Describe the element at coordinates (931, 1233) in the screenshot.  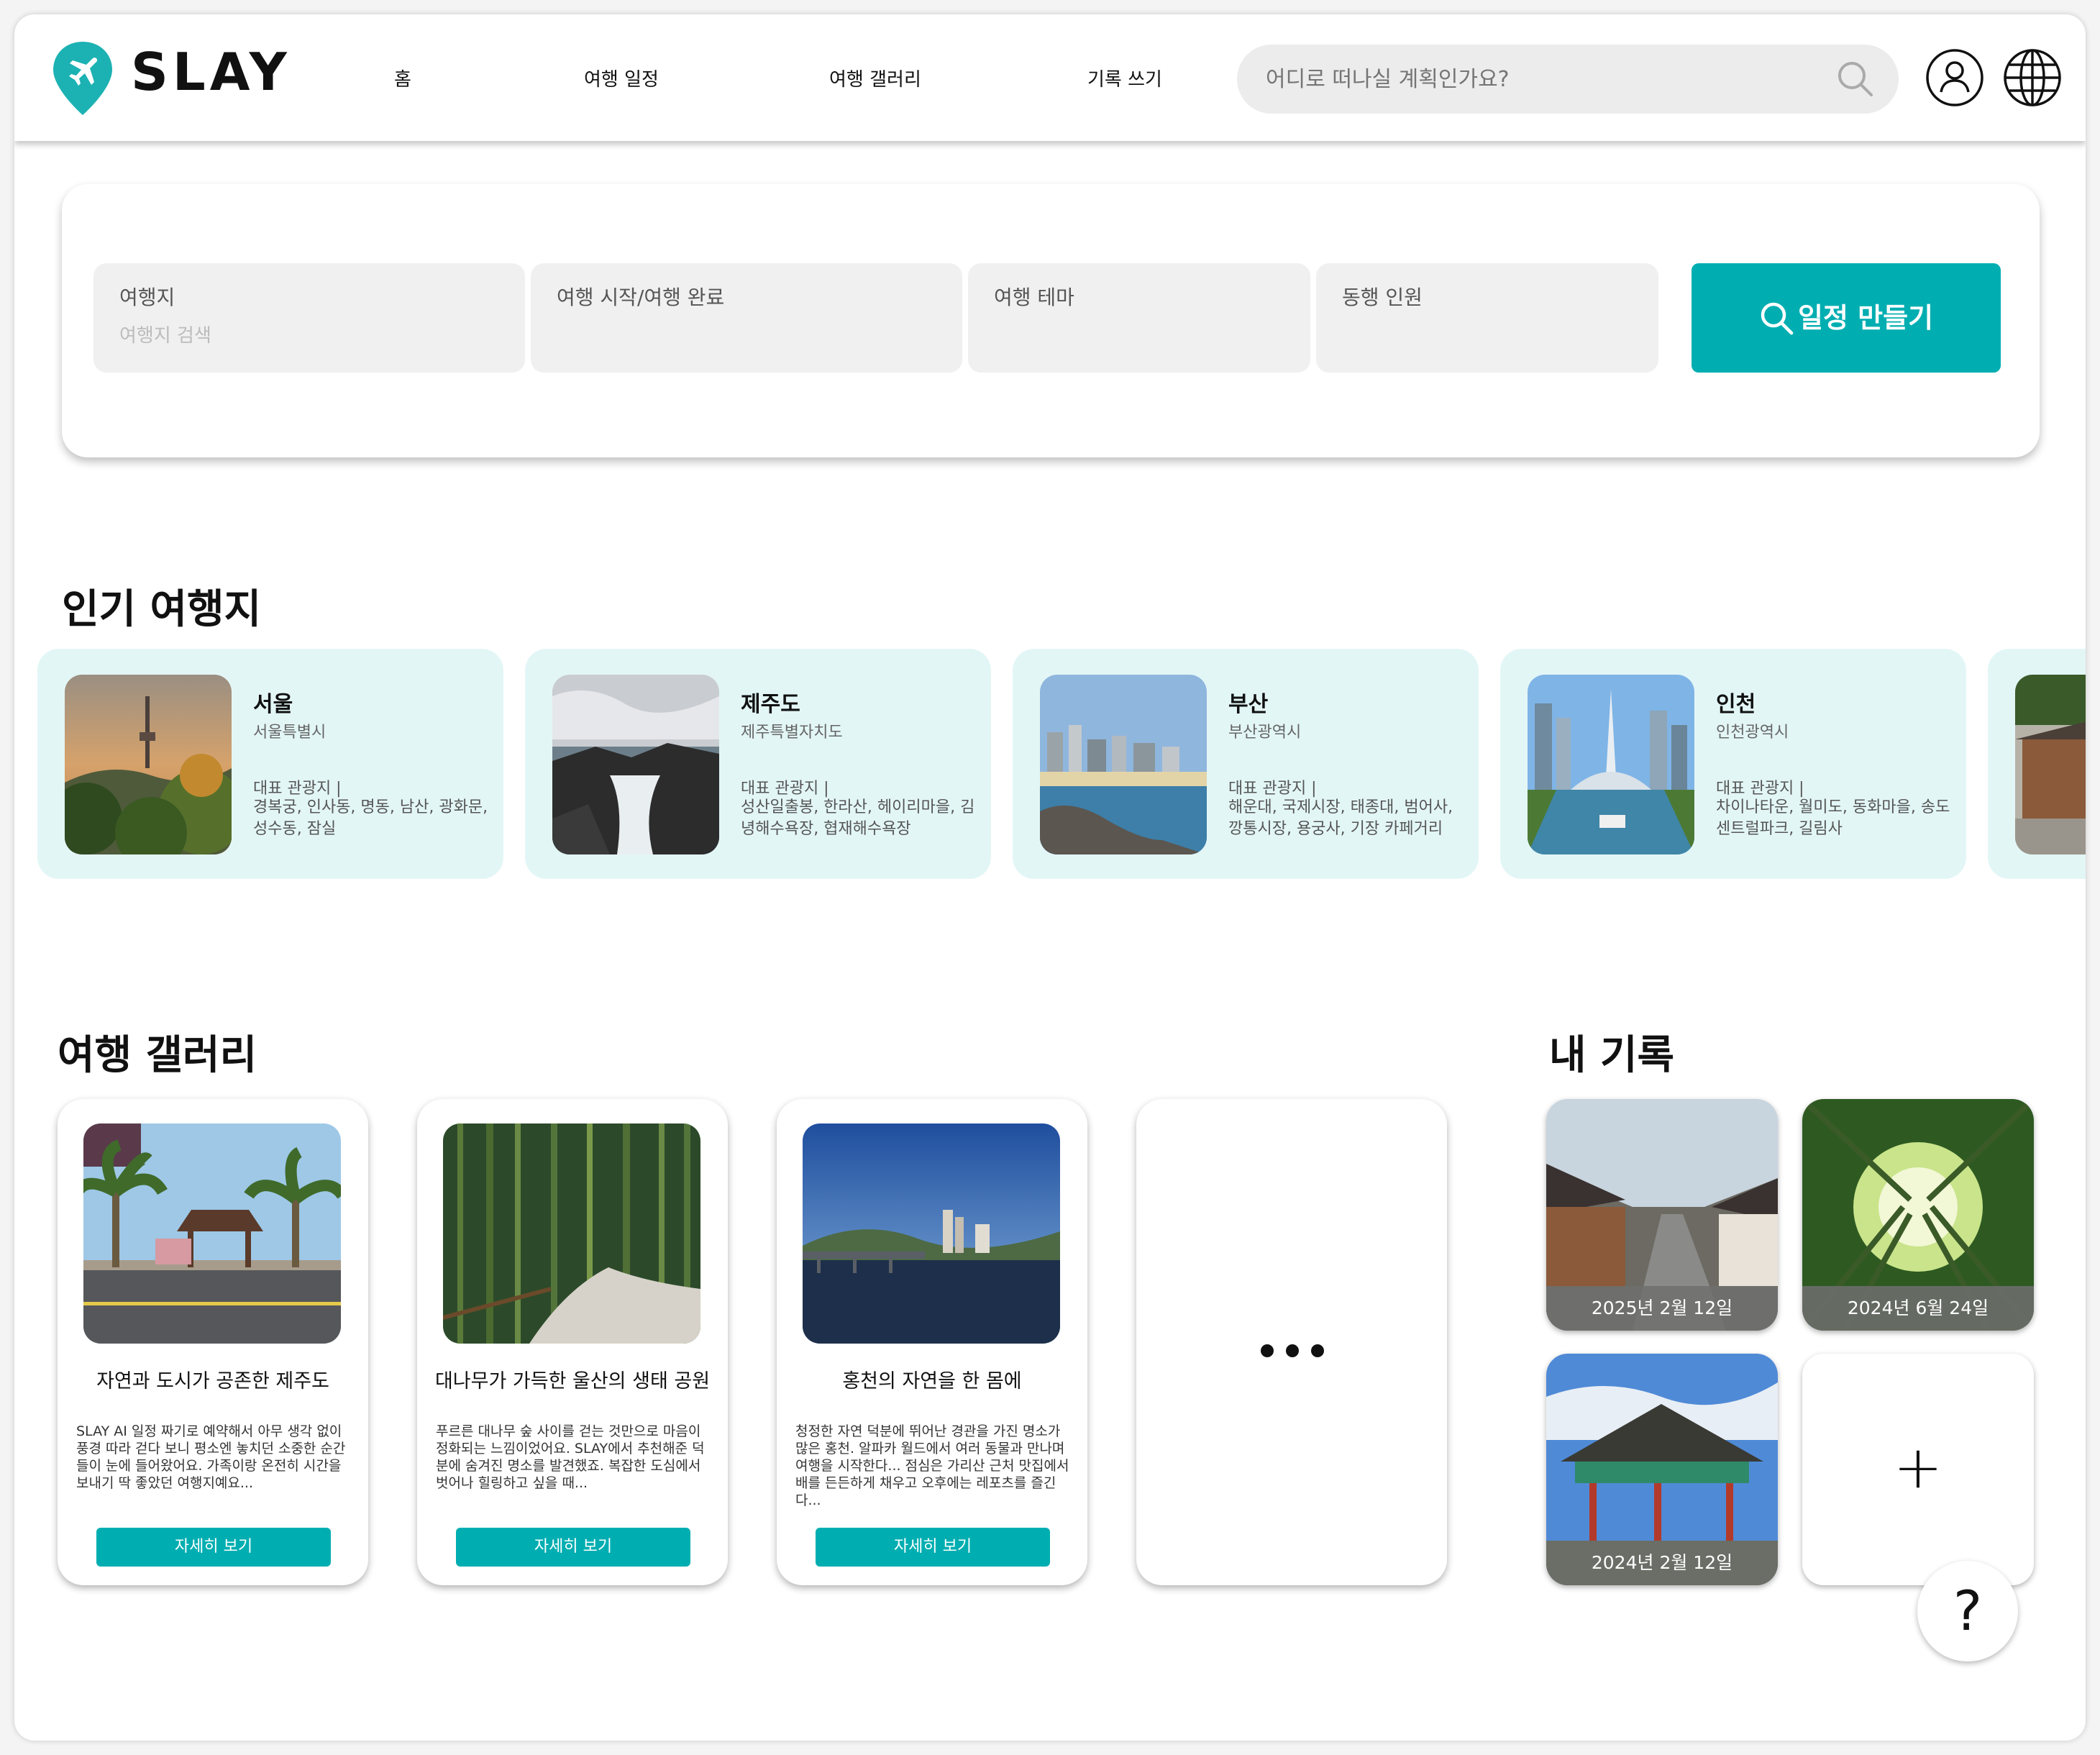
I see `gallery-image-river-bridge` at that location.